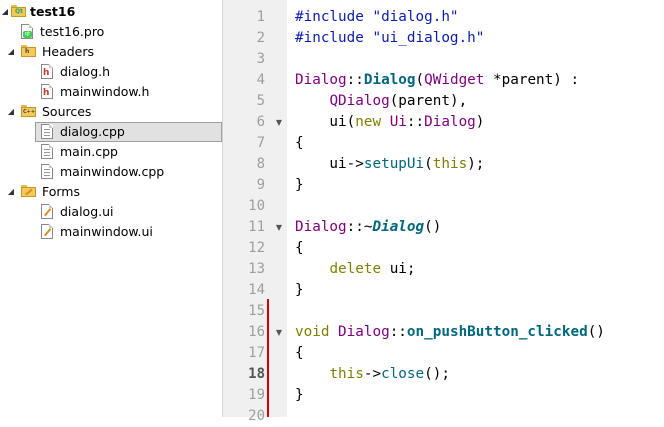  Describe the element at coordinates (346, 374) in the screenshot. I see `code-token: this` at that location.